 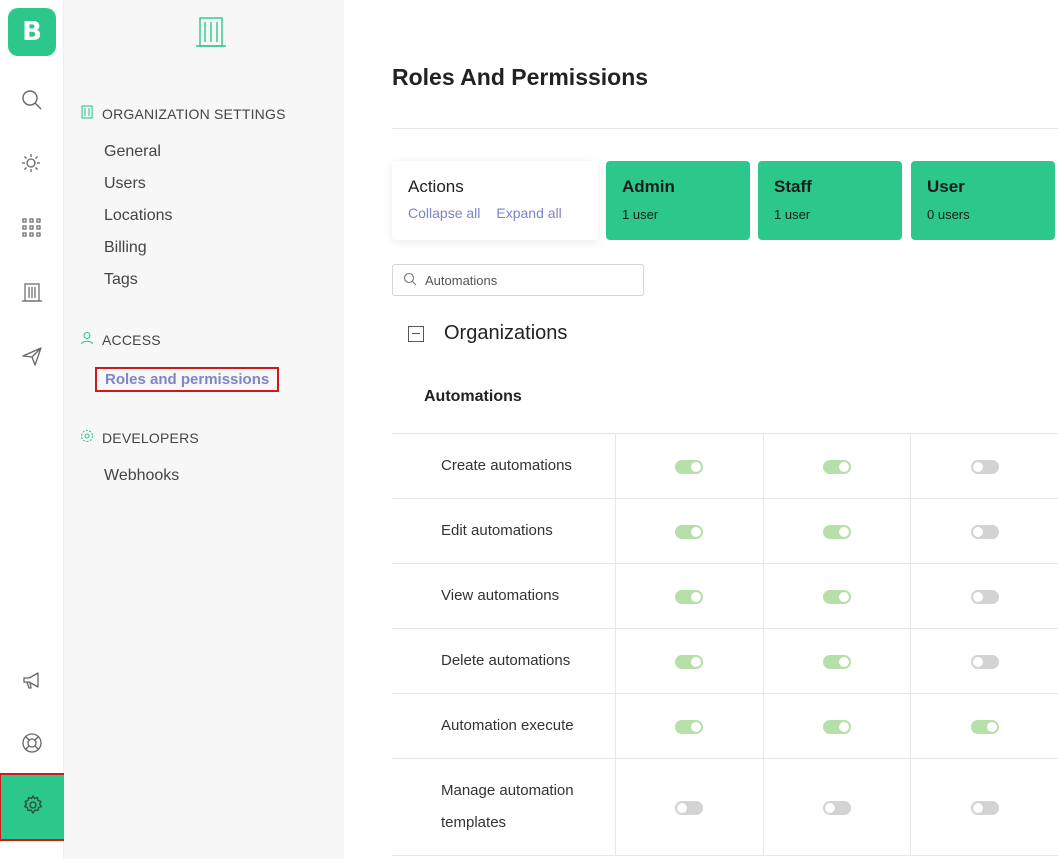 What do you see at coordinates (125, 248) in the screenshot?
I see `menu-item-billing: Billing` at bounding box center [125, 248].